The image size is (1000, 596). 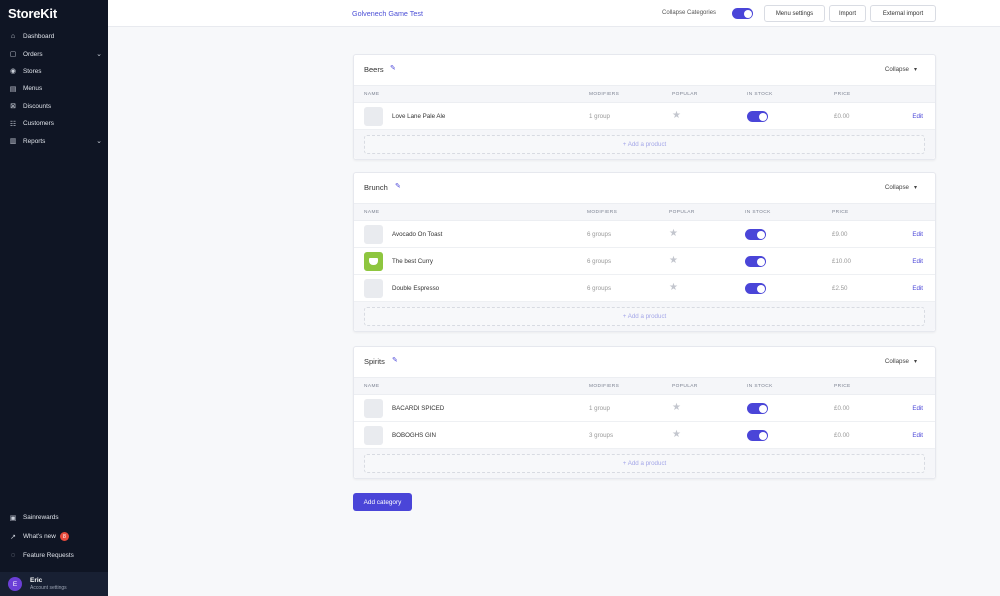 What do you see at coordinates (54, 88) in the screenshot?
I see `sidebar-item-menus: ▤ Menus` at bounding box center [54, 88].